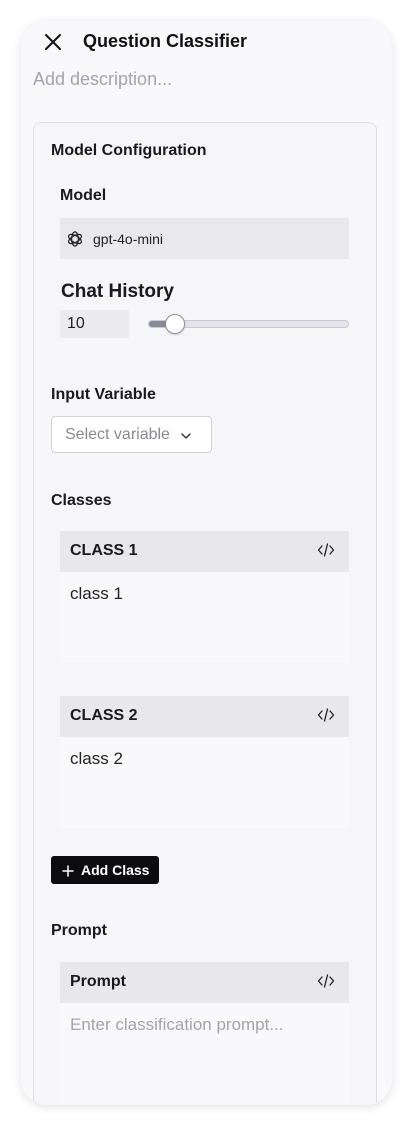 The image size is (413, 1127). What do you see at coordinates (81, 500) in the screenshot?
I see `classes-label: Classes` at bounding box center [81, 500].